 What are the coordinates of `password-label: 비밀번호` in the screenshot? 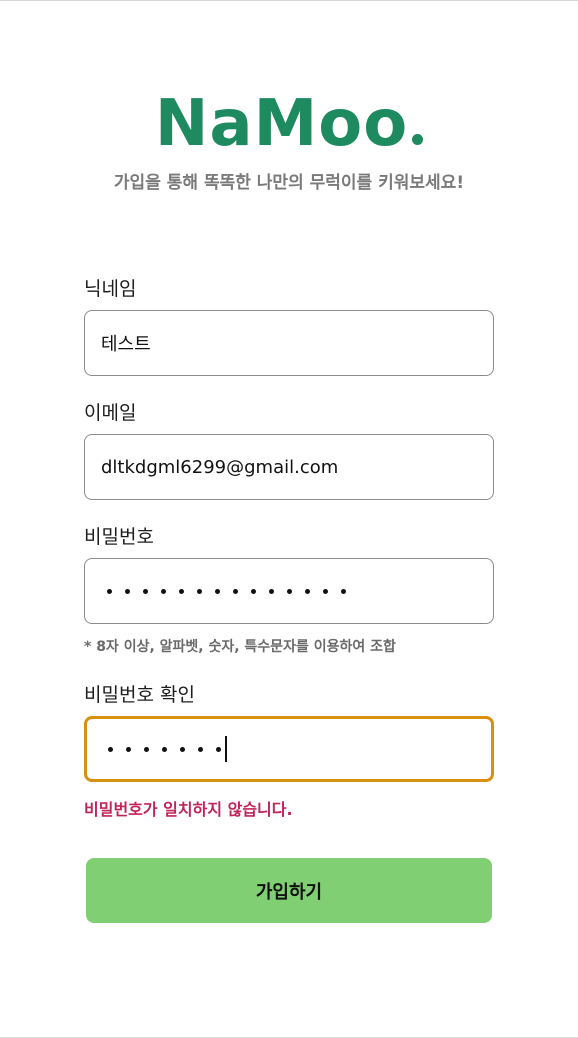 It's located at (119, 537).